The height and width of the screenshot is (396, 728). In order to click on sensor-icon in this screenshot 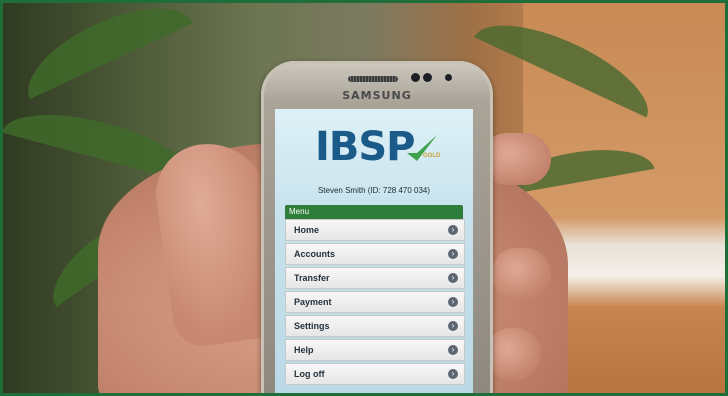, I will do `click(448, 77)`.